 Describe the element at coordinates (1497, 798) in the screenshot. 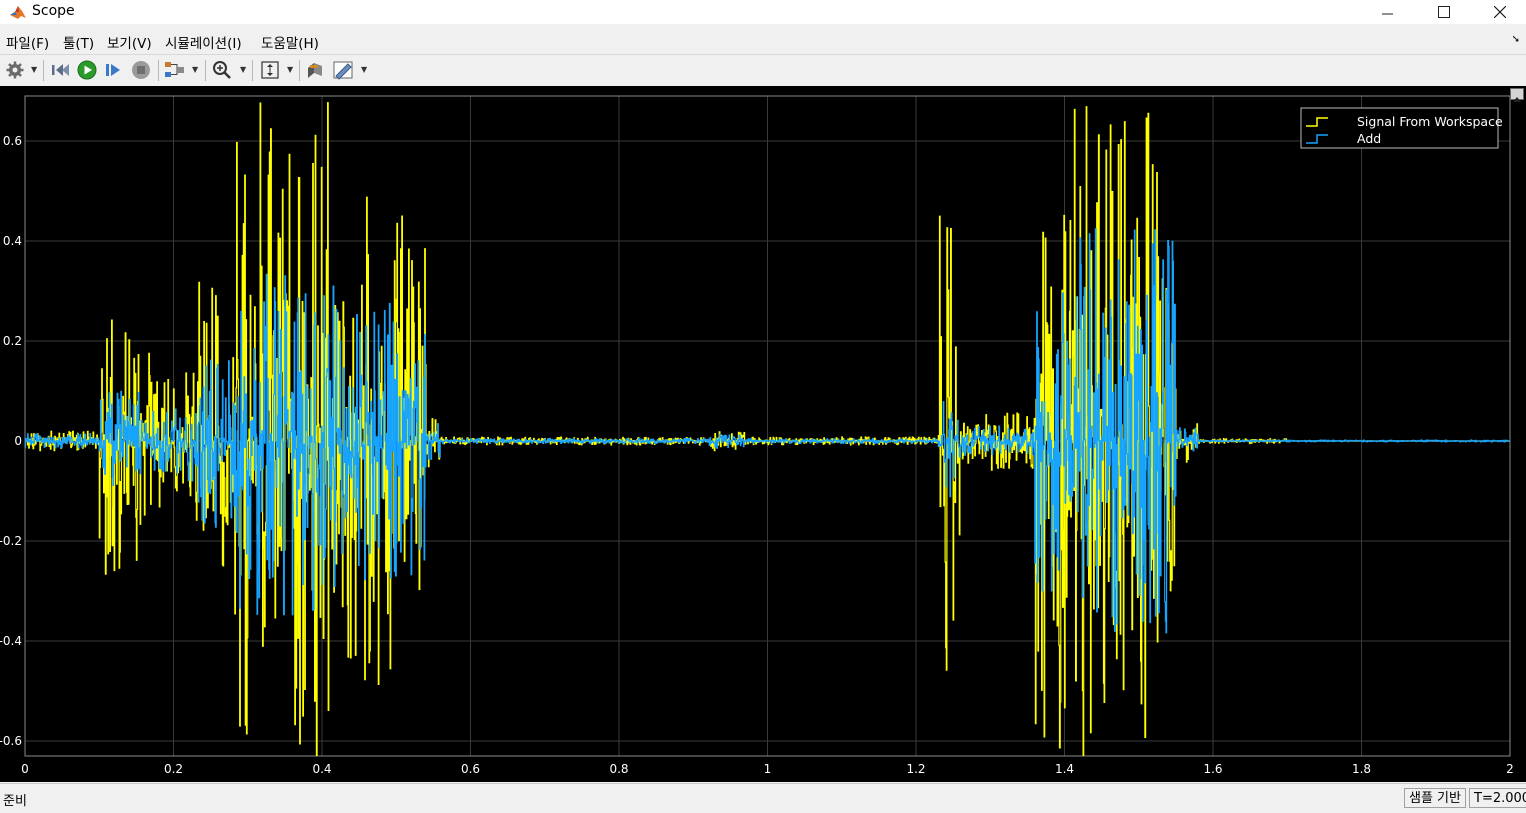

I see `simulation-time: T=2.000` at that location.